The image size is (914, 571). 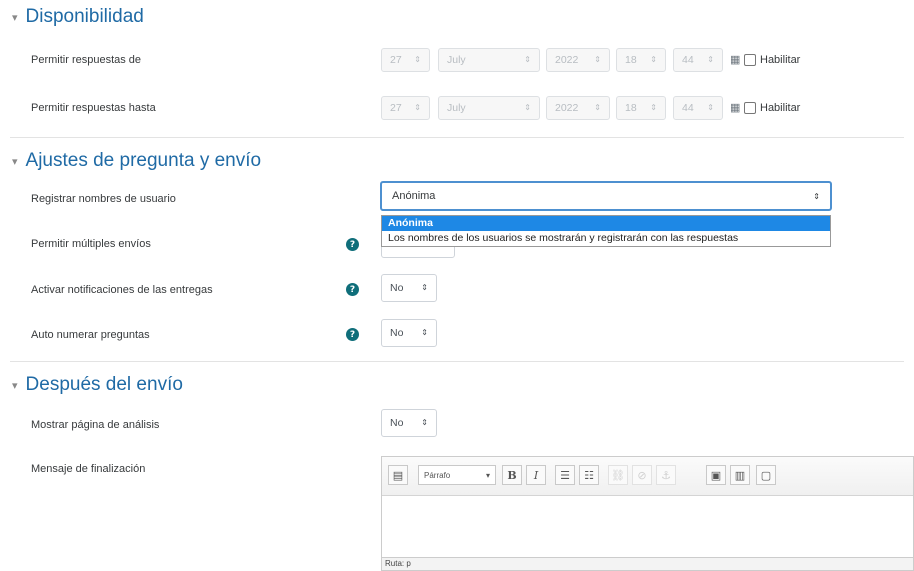 I want to click on until-enable-checkbox: Habilitar, so click(x=772, y=108).